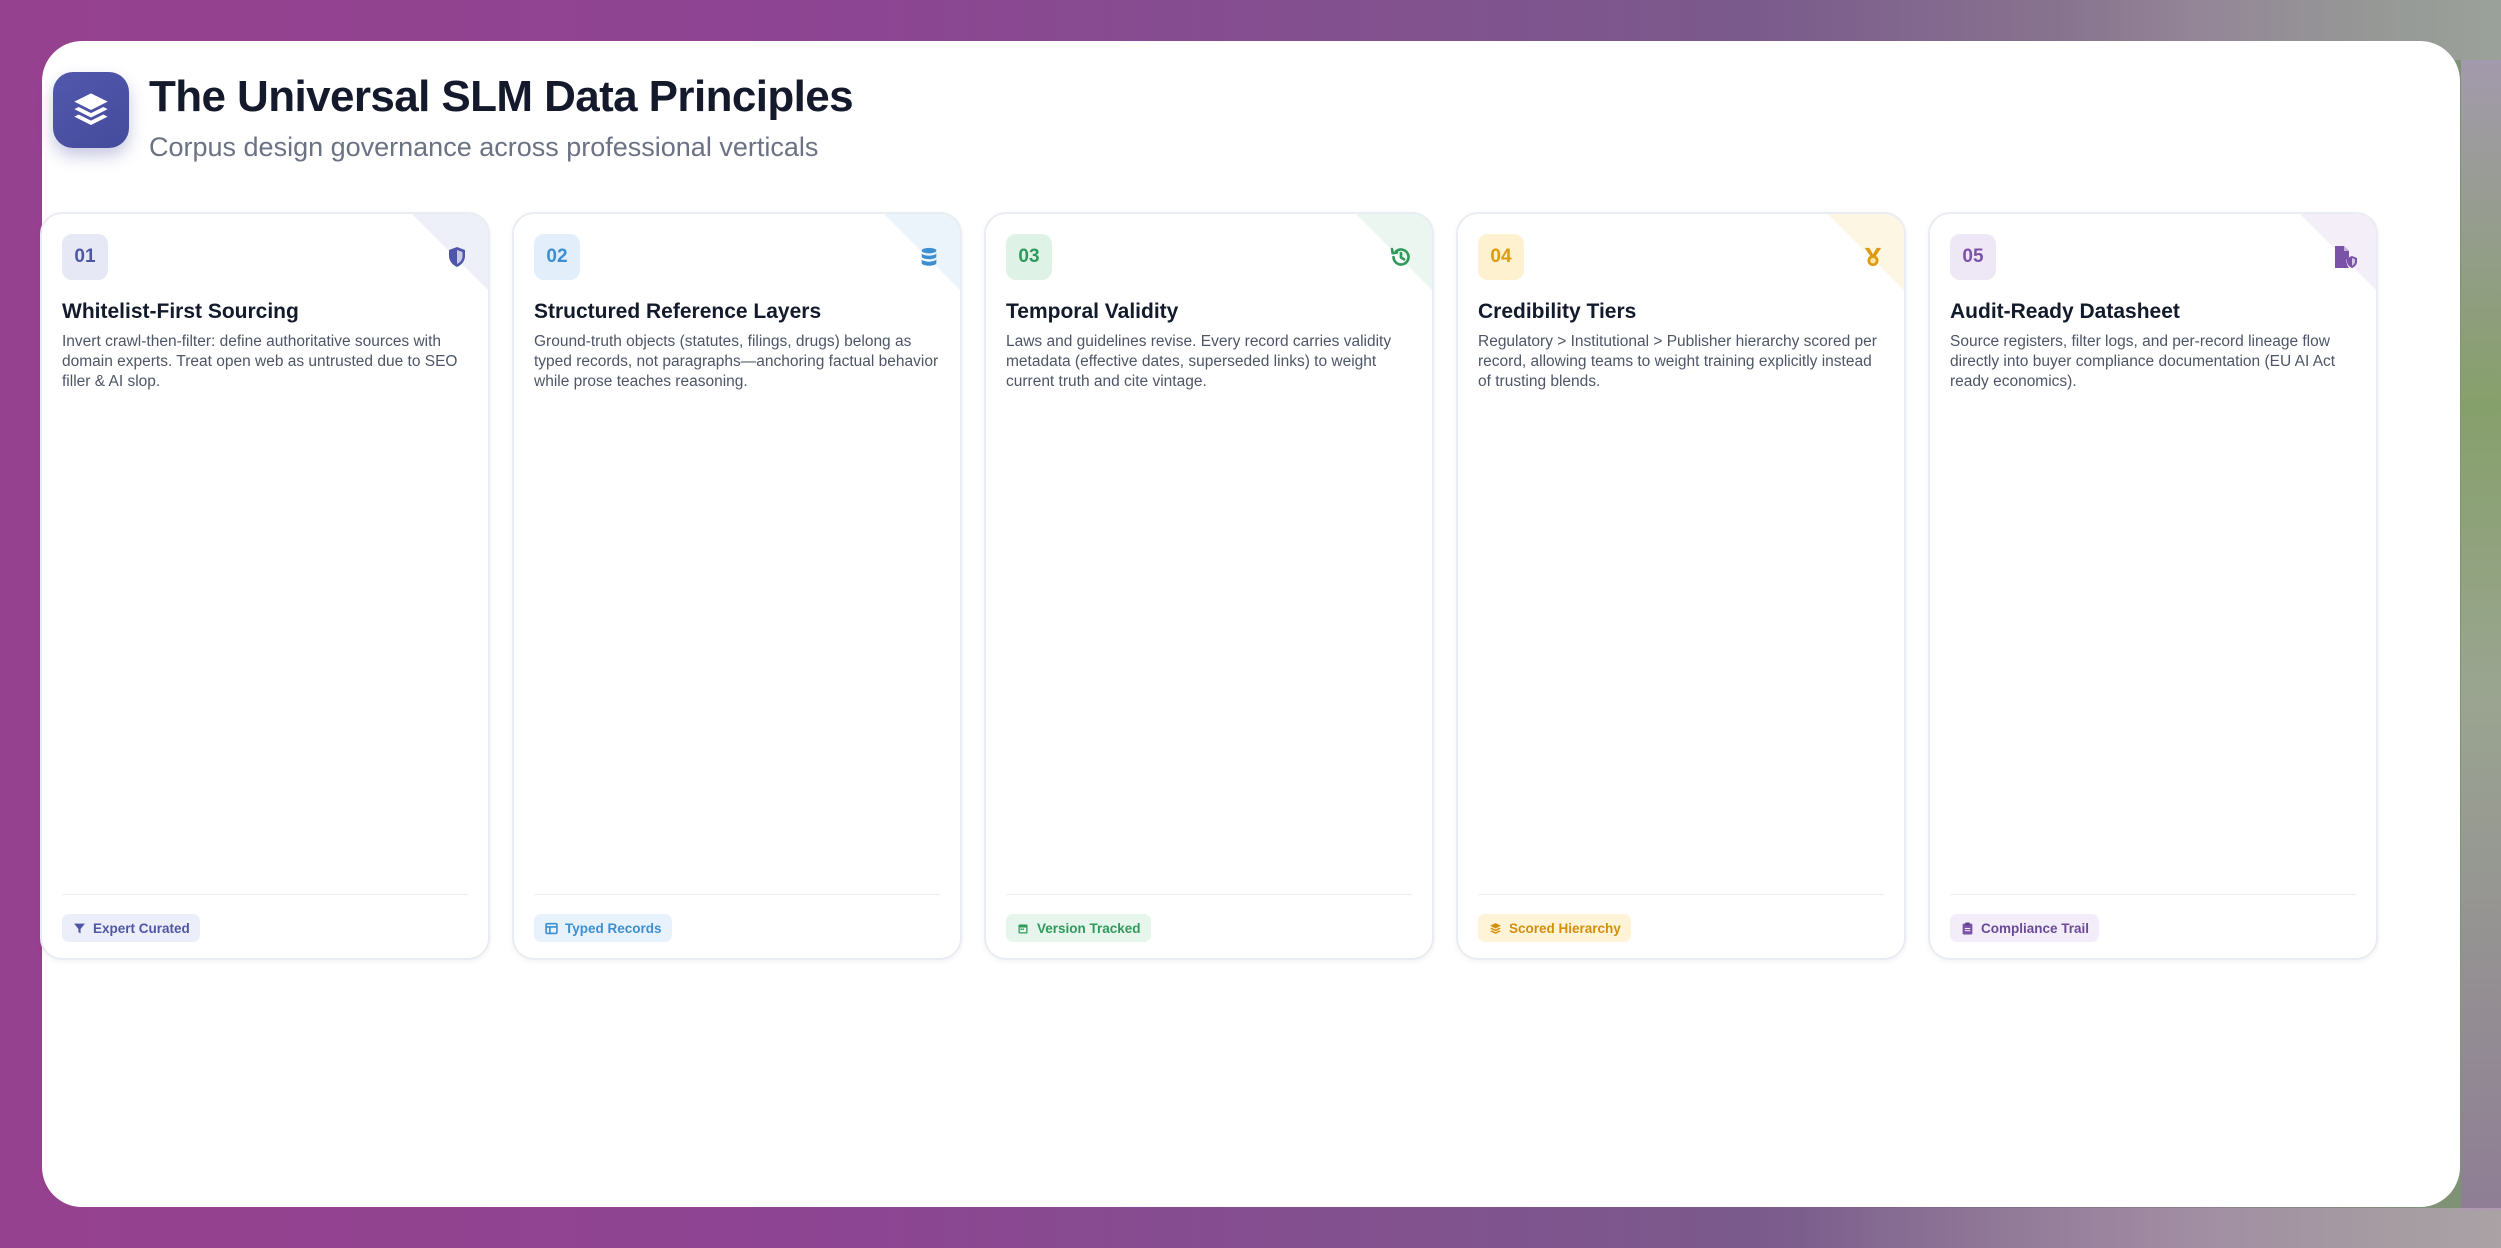 This screenshot has width=2501, height=1248. I want to click on card-tag: Typed Records, so click(603, 928).